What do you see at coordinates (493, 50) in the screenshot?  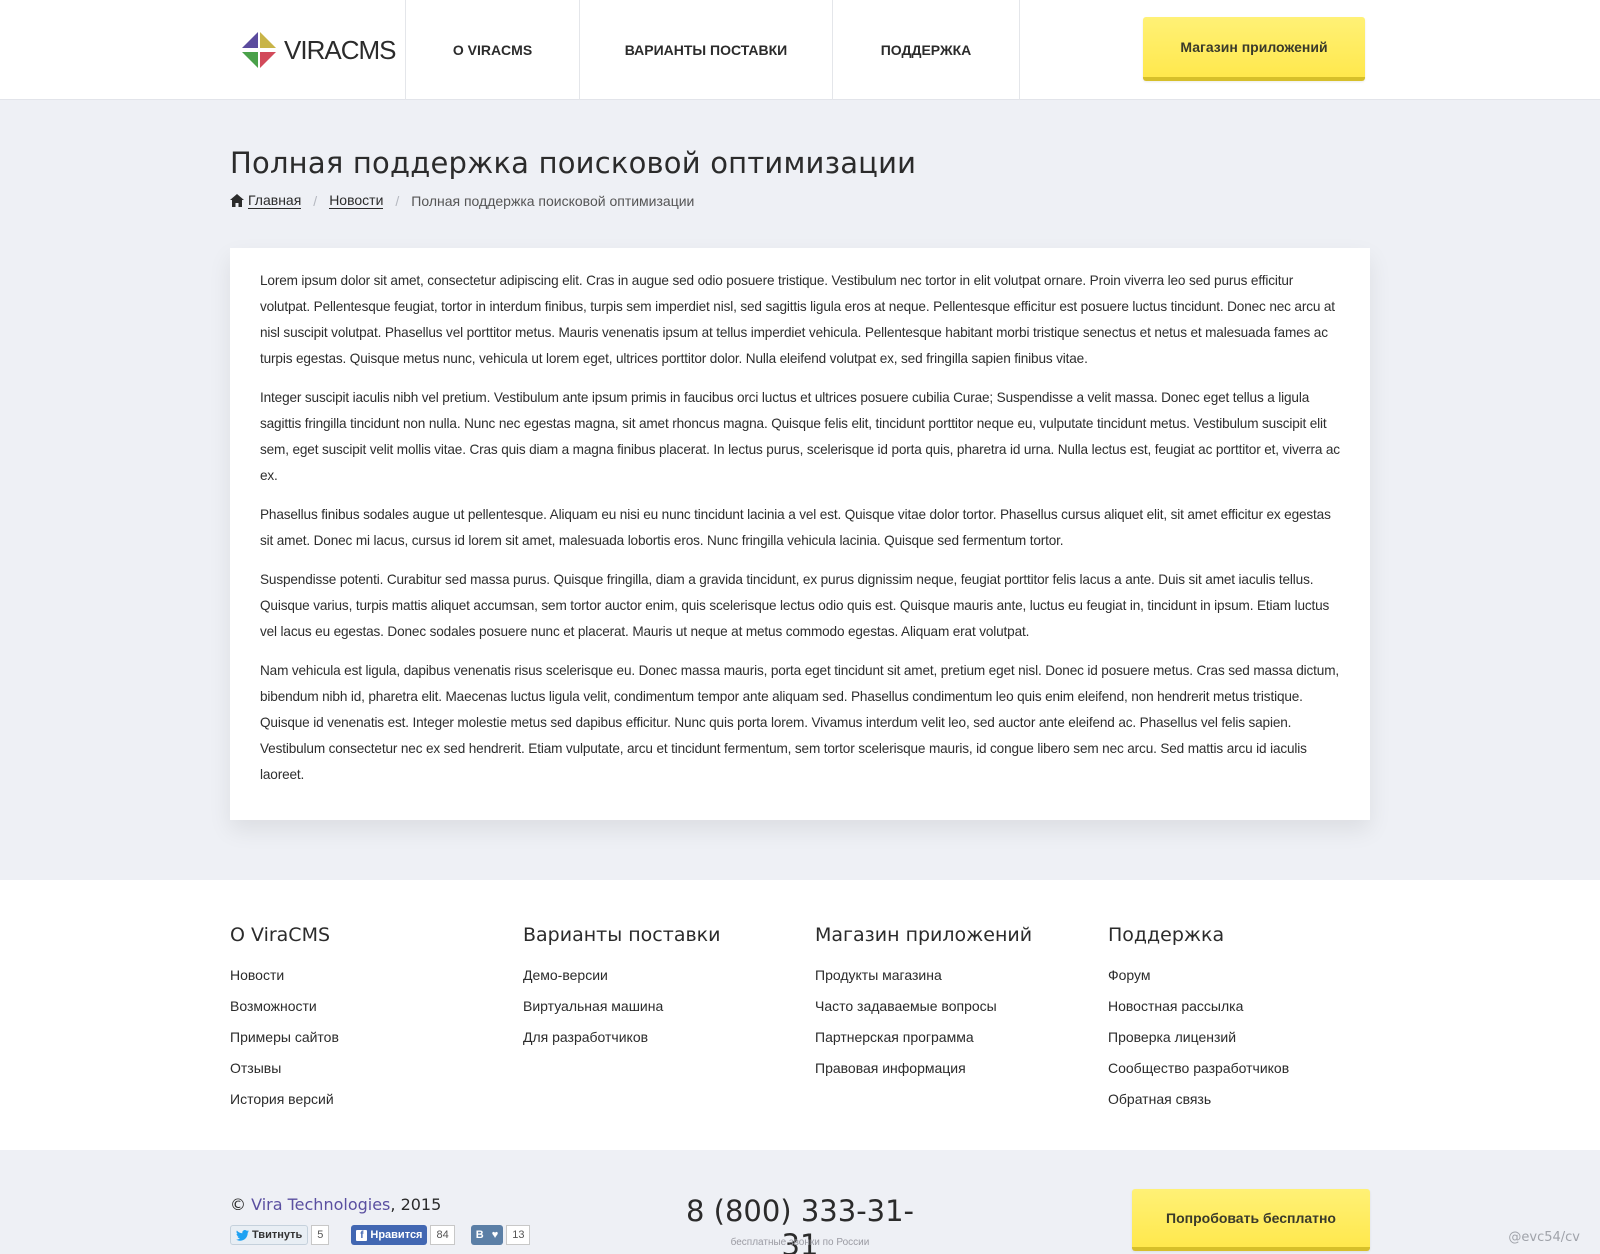 I see `nav-about: О VIRACMS` at bounding box center [493, 50].